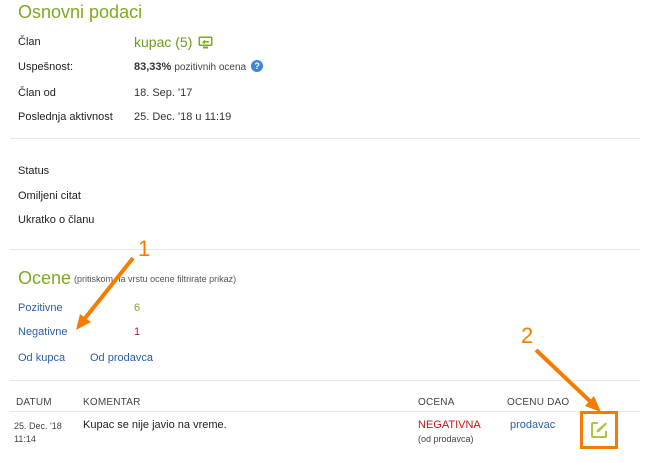  I want to click on member-since-value: 18. Sep. '17, so click(163, 93).